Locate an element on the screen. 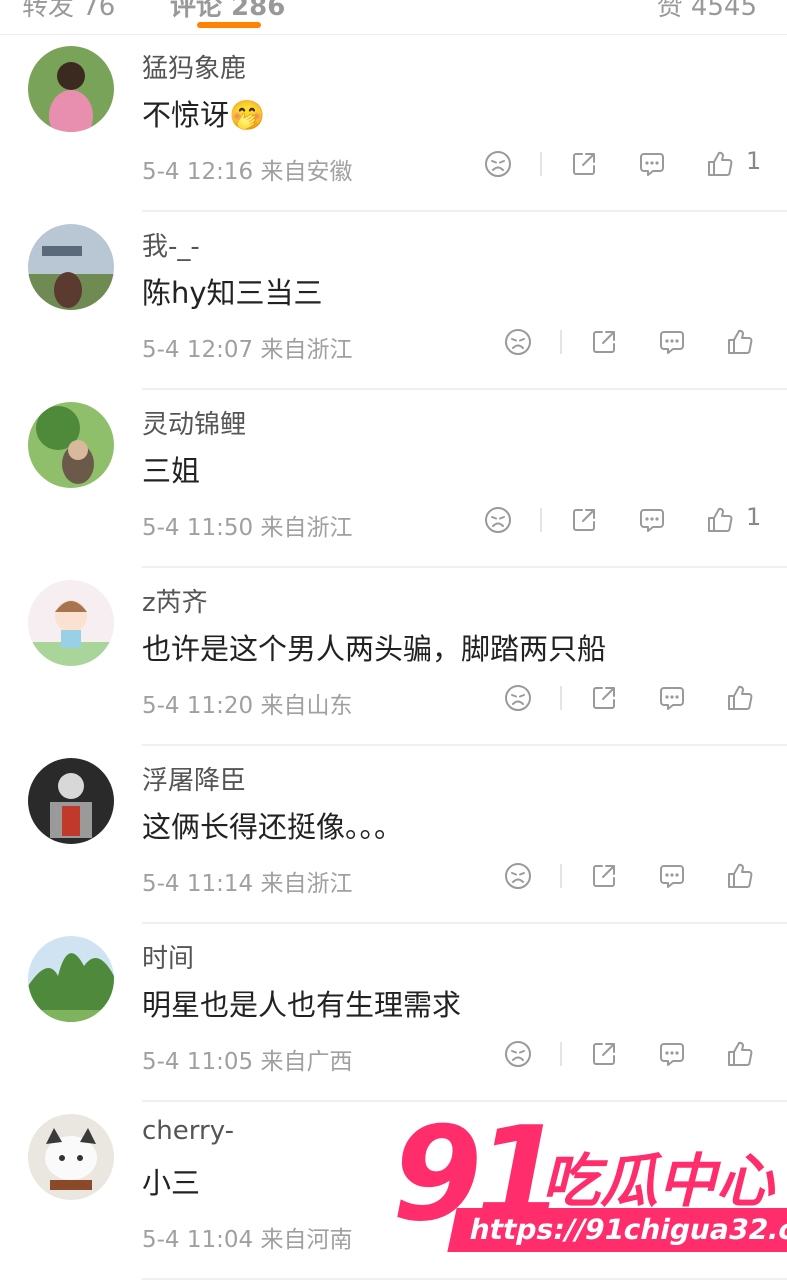 This screenshot has width=787, height=1280. comment-text: 也许是这个男人两头骗，脚踏两只船 is located at coordinates (374, 649).